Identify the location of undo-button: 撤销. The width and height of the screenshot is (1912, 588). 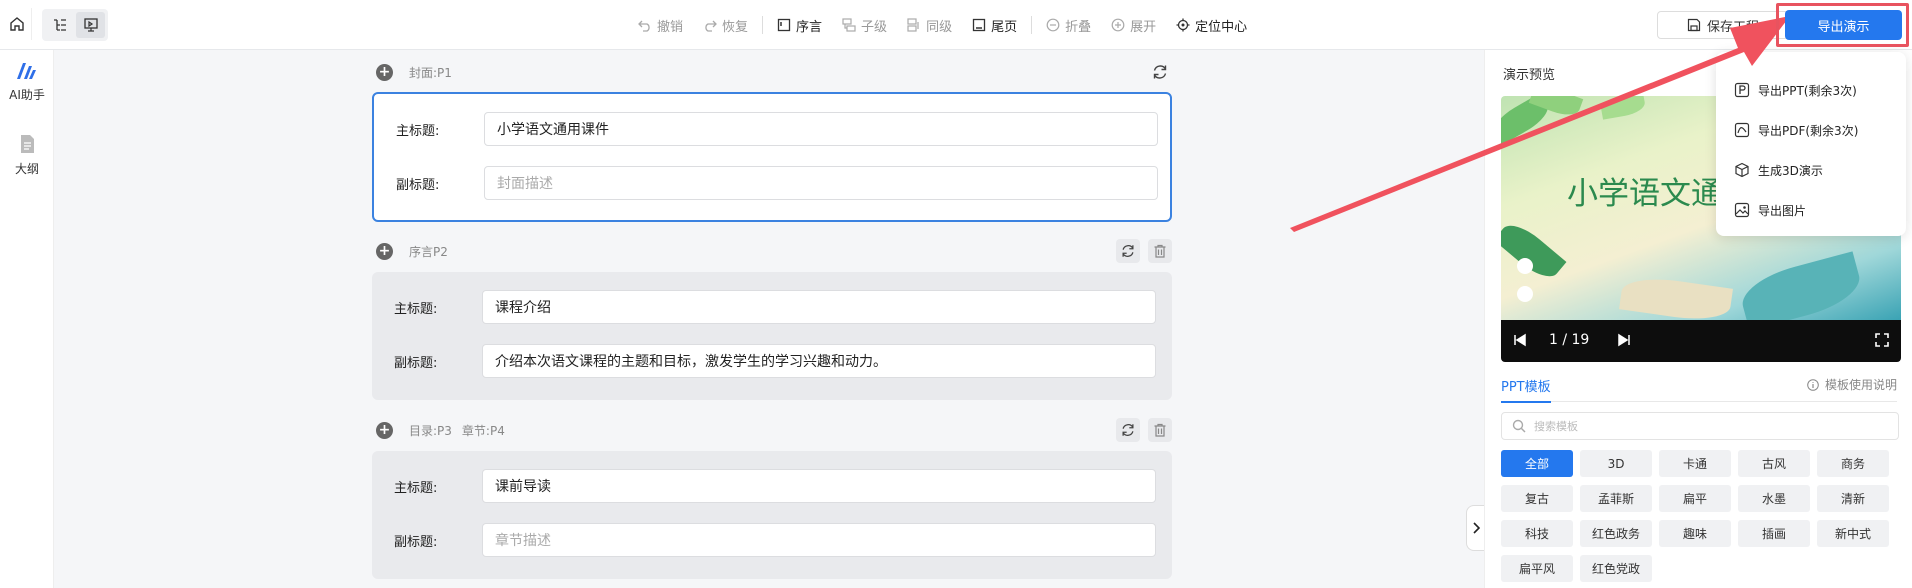
(660, 25).